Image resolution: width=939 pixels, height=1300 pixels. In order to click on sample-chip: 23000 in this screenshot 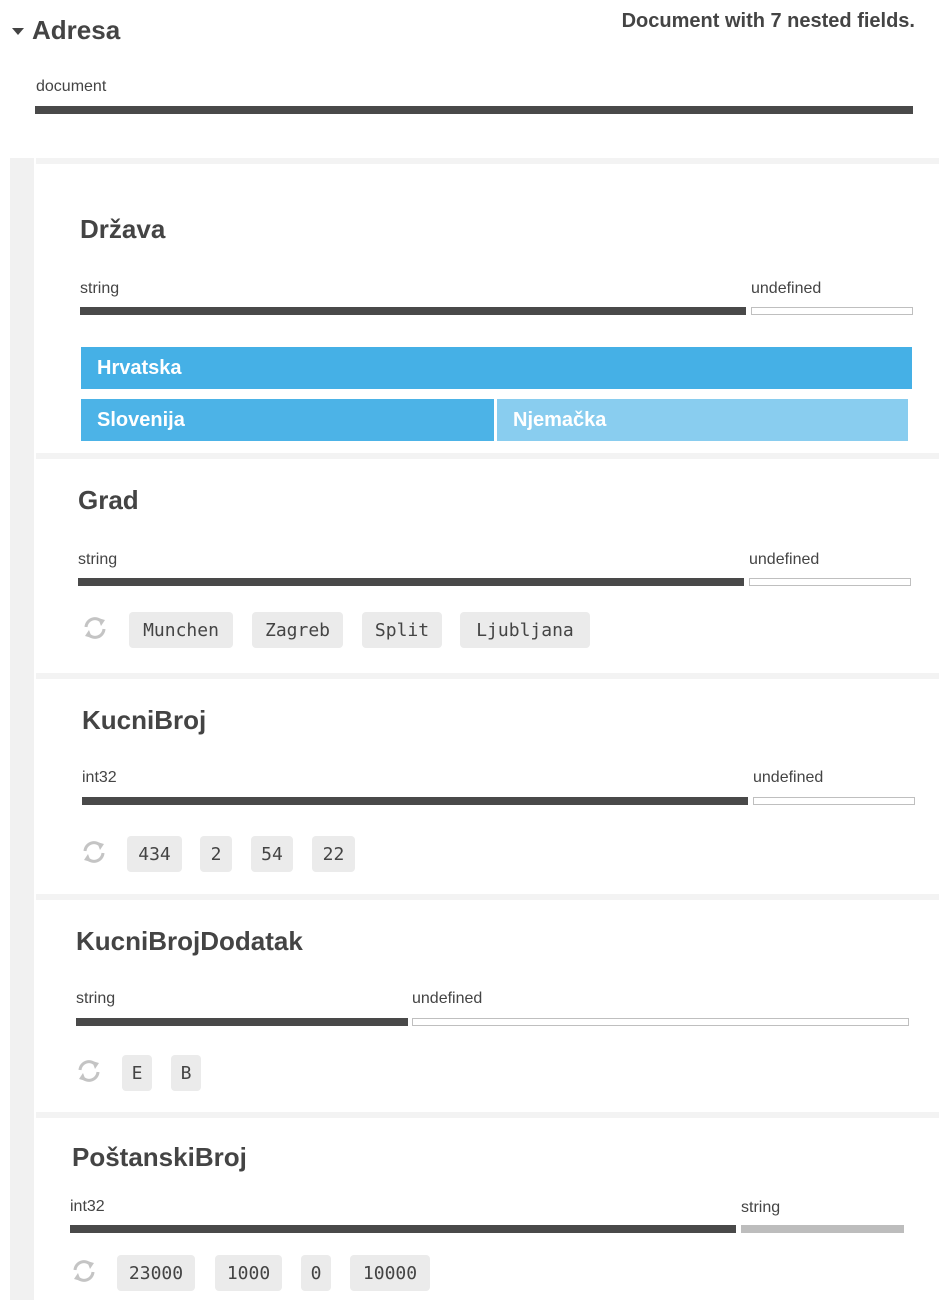, I will do `click(156, 1273)`.